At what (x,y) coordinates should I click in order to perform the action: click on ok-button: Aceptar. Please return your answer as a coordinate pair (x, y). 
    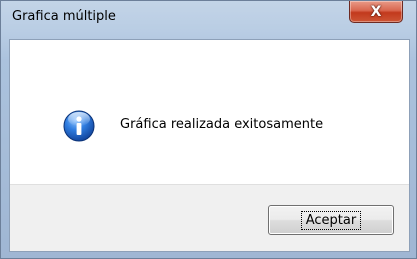
    Looking at the image, I should click on (331, 220).